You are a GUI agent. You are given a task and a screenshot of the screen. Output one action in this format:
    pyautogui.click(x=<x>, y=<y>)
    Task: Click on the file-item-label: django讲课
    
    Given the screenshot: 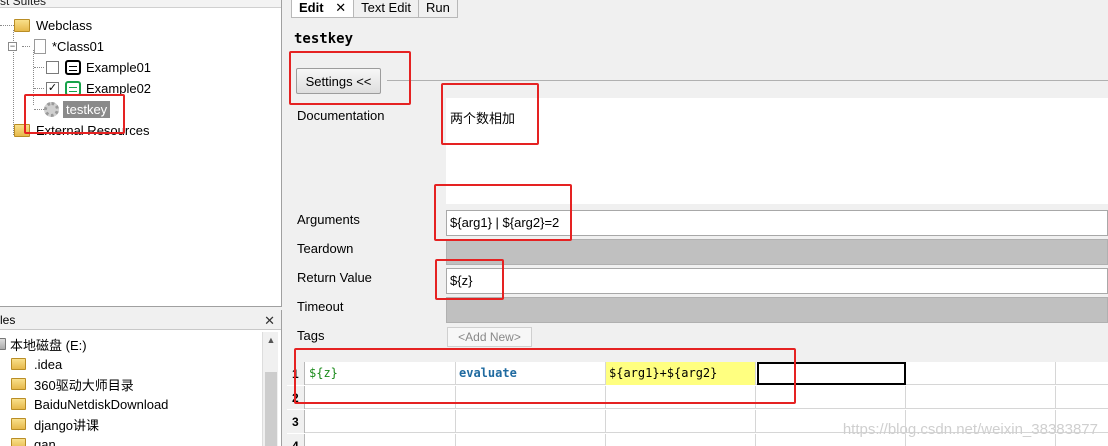 What is the action you would take?
    pyautogui.click(x=67, y=425)
    